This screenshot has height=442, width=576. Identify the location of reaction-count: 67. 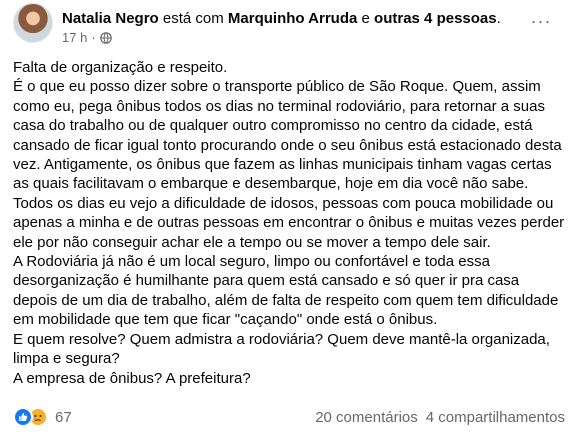
(63, 417).